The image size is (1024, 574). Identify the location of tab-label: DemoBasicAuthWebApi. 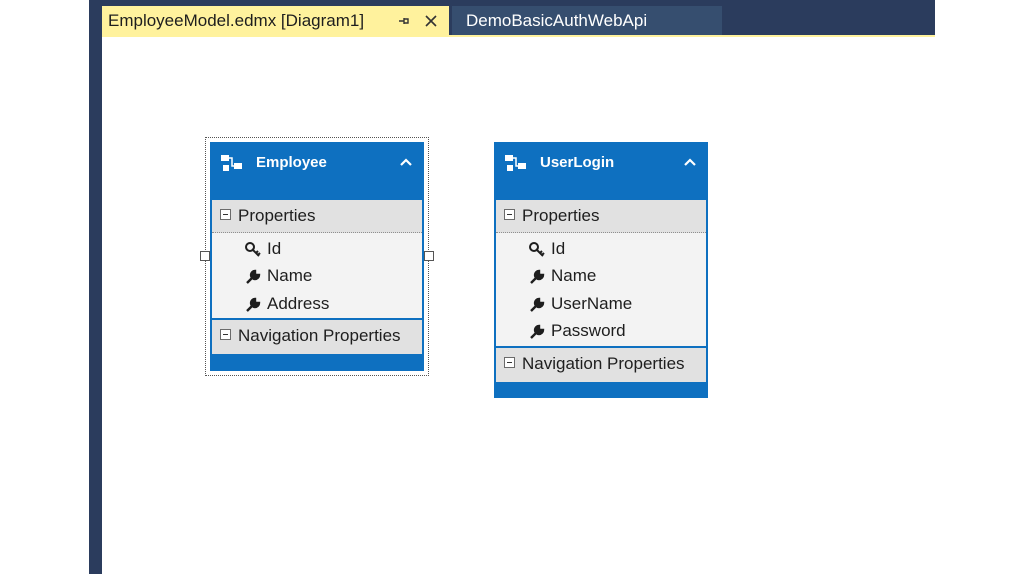
(557, 20).